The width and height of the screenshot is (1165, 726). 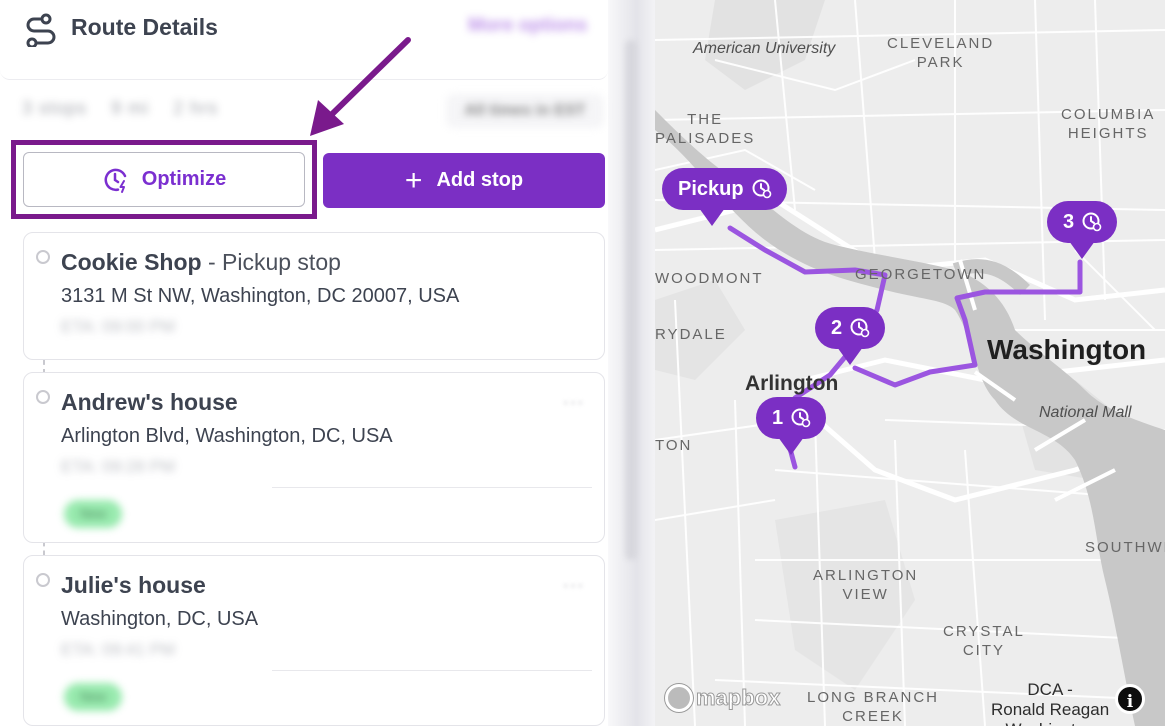 I want to click on stop-type: - Pickup stop, so click(x=271, y=262).